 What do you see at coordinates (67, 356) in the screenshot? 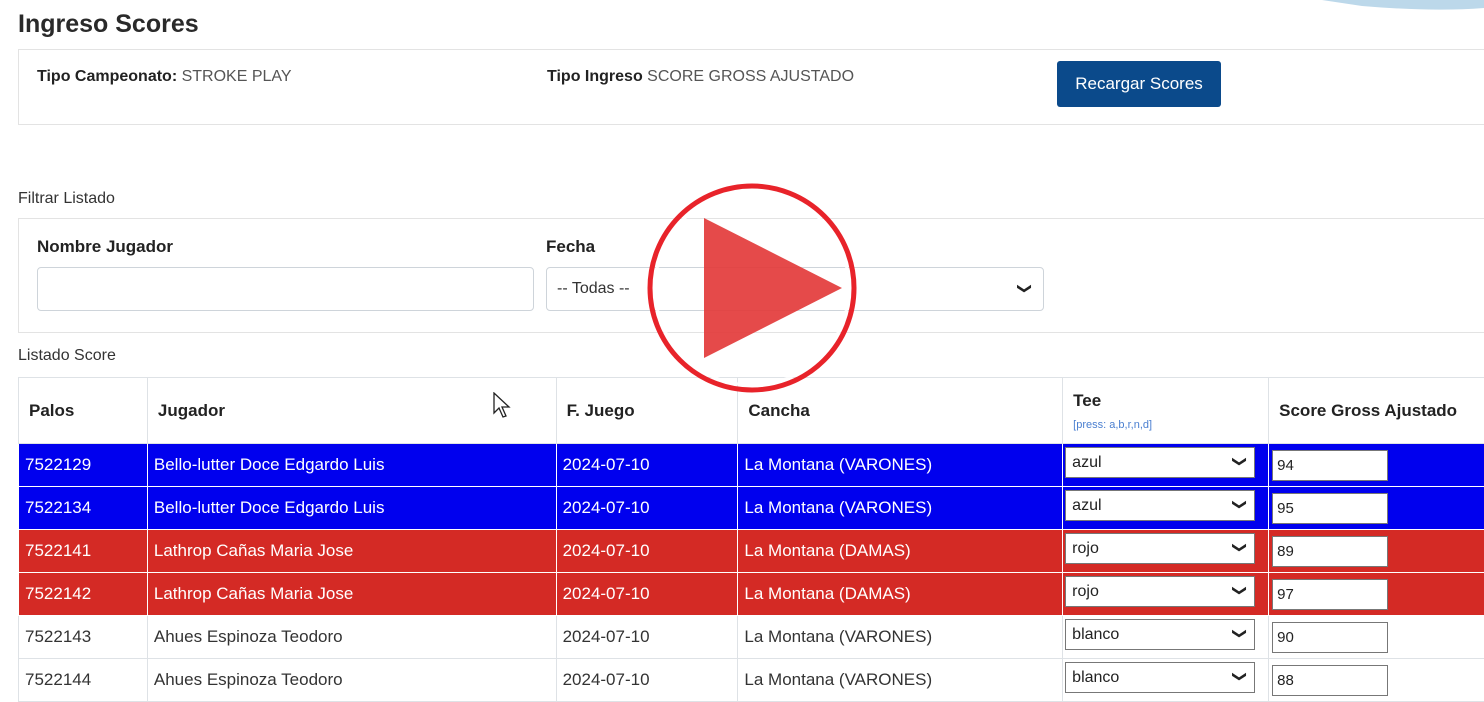
I see `list-section-label: Listado Score` at bounding box center [67, 356].